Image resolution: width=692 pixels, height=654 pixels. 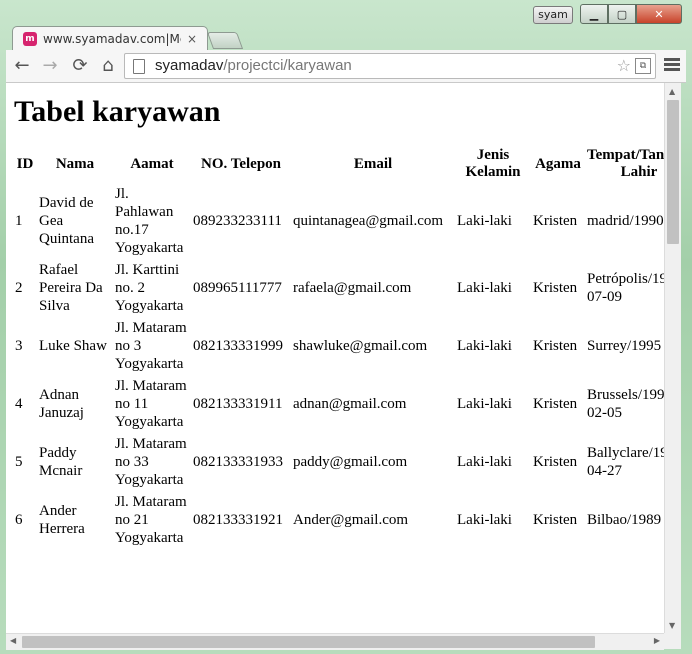 I want to click on col-header-alamat: Aamat, so click(x=152, y=163).